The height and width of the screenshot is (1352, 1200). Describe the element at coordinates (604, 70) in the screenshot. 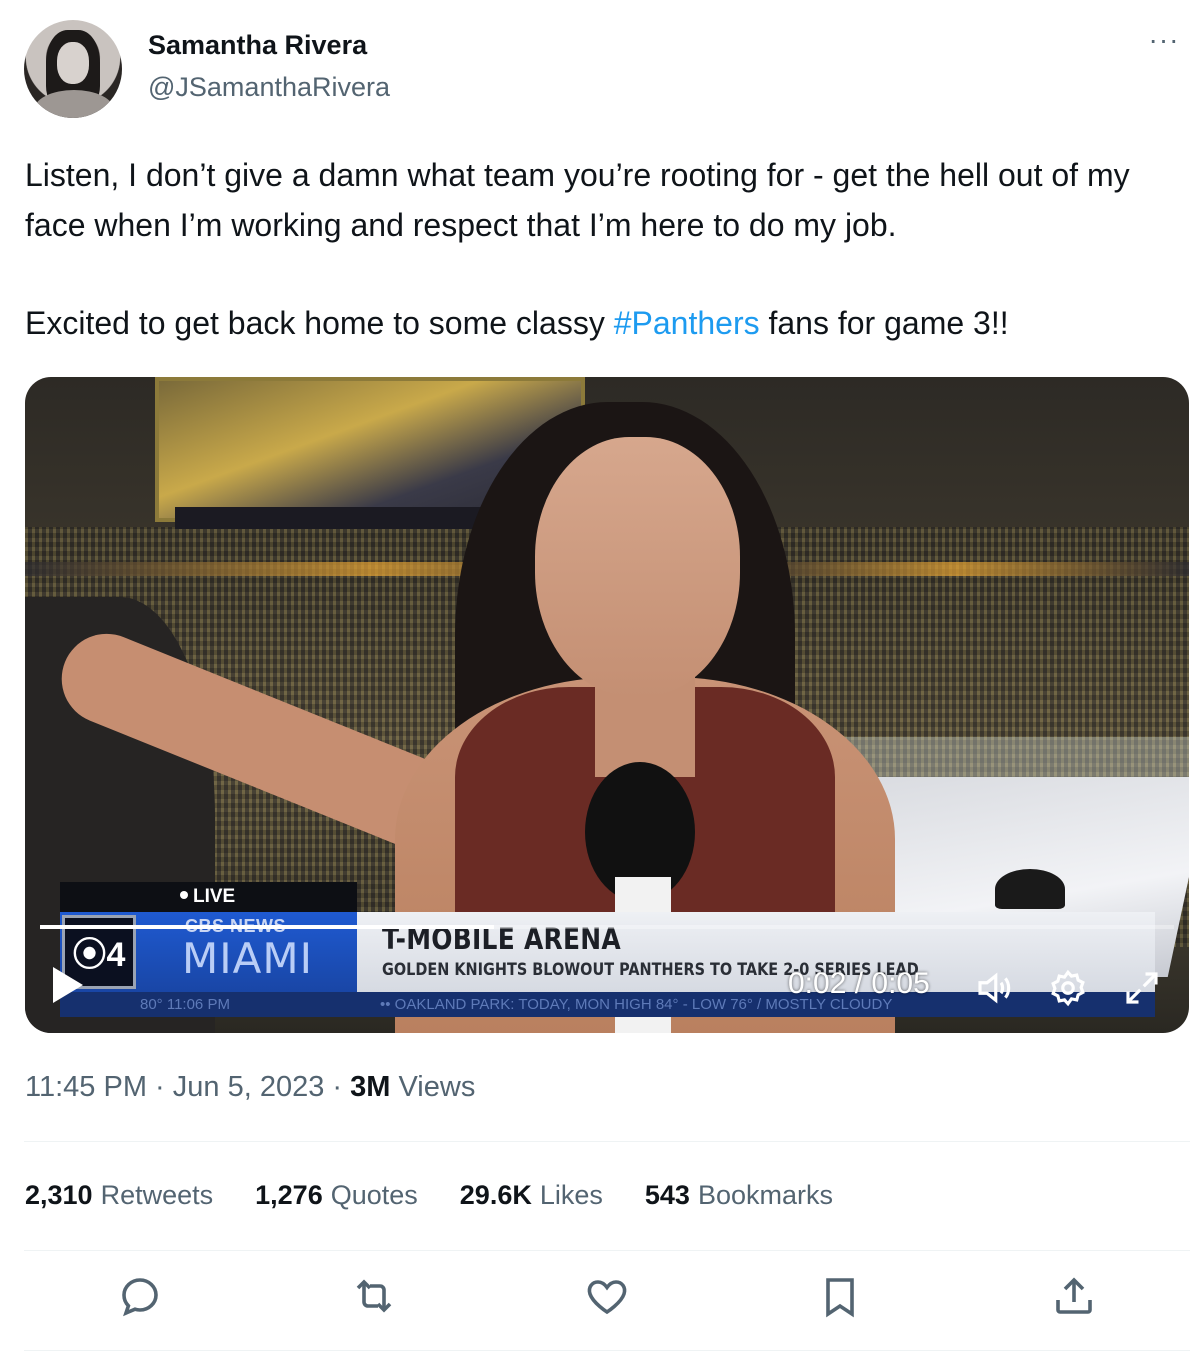

I see `tweet-header: Samantha Rivera @JSamanthaRivera ···` at that location.